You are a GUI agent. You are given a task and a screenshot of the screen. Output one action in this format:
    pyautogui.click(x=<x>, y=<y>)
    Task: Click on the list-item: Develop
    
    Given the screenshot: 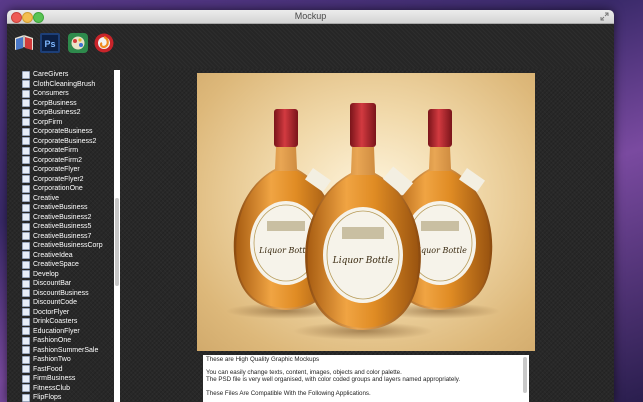 What is the action you would take?
    pyautogui.click(x=69, y=275)
    